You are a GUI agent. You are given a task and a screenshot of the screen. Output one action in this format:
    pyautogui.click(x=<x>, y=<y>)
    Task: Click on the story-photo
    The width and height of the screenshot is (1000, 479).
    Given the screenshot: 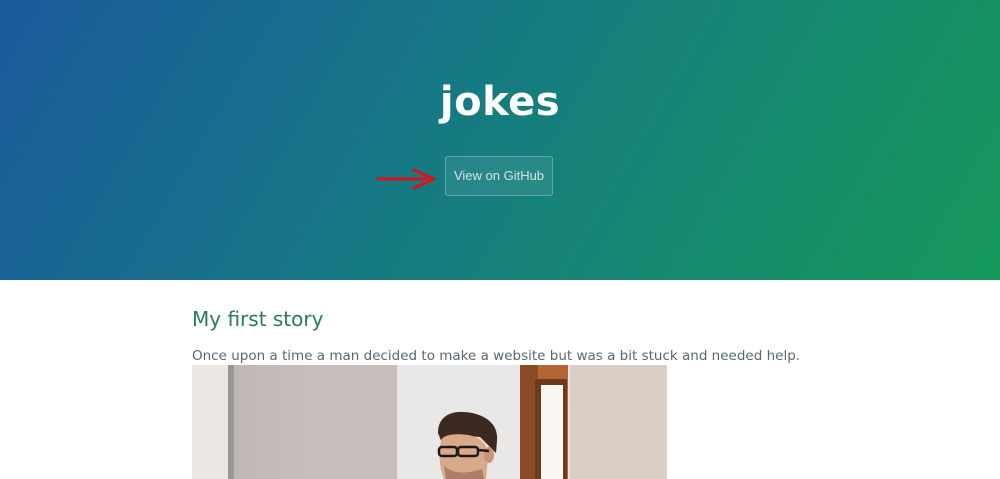 What is the action you would take?
    pyautogui.click(x=429, y=422)
    